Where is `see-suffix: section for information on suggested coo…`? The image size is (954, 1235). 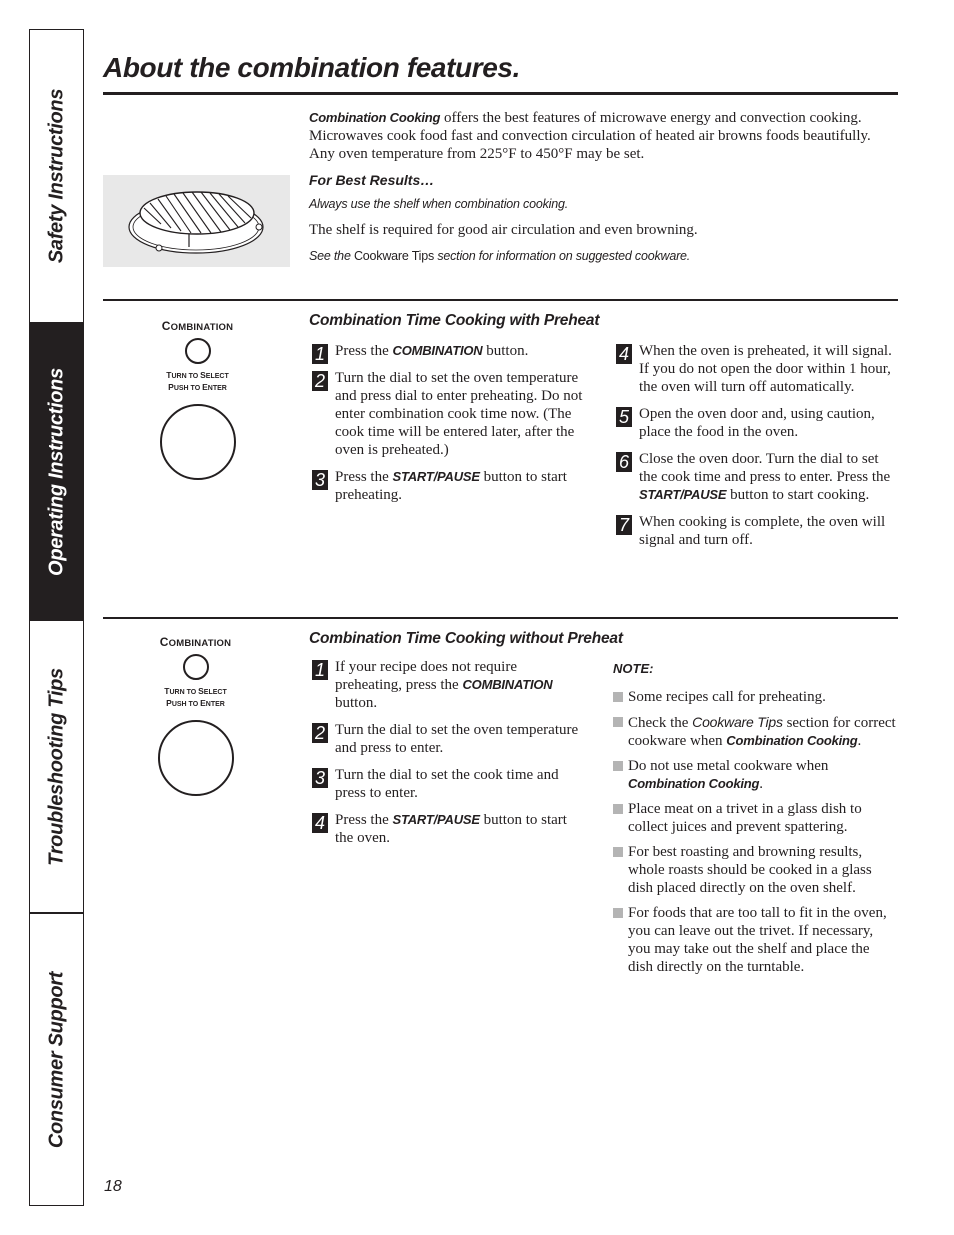
see-suffix: section for information on suggested coo… is located at coordinates (562, 256).